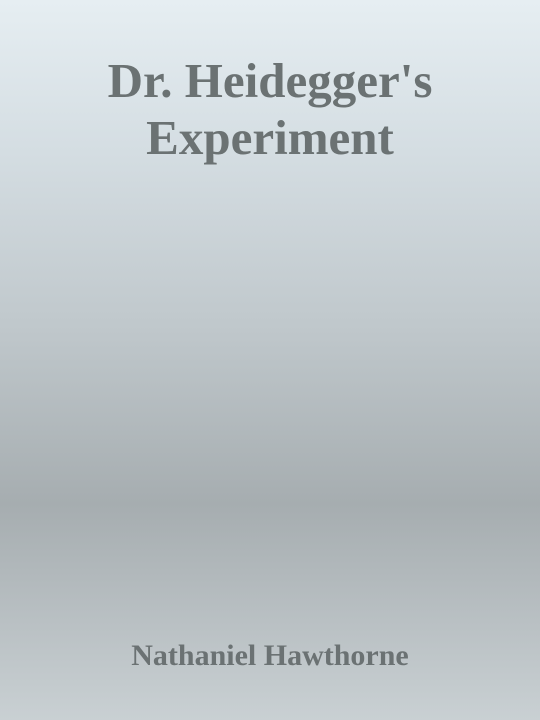 Image resolution: width=540 pixels, height=720 pixels. What do you see at coordinates (270, 655) in the screenshot?
I see `book-author: Nathaniel Hawthorne` at bounding box center [270, 655].